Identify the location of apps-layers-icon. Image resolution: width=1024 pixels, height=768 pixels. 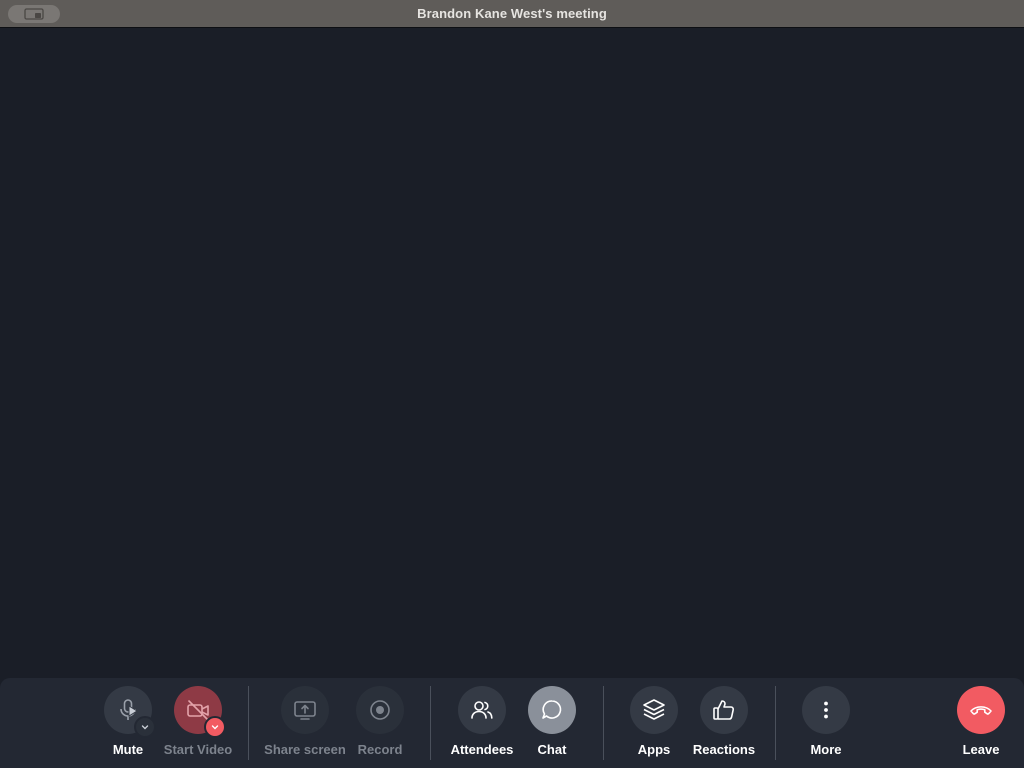
(654, 709).